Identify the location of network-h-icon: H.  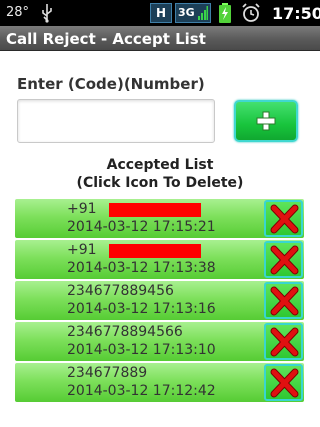
(161, 13).